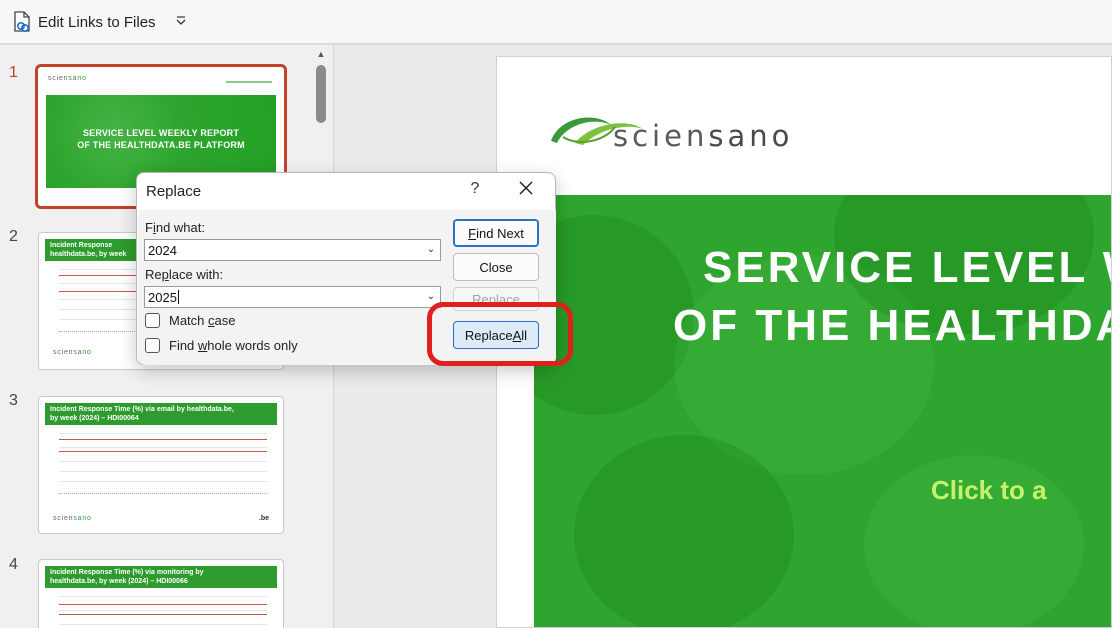  I want to click on slide-number: 3, so click(13, 400).